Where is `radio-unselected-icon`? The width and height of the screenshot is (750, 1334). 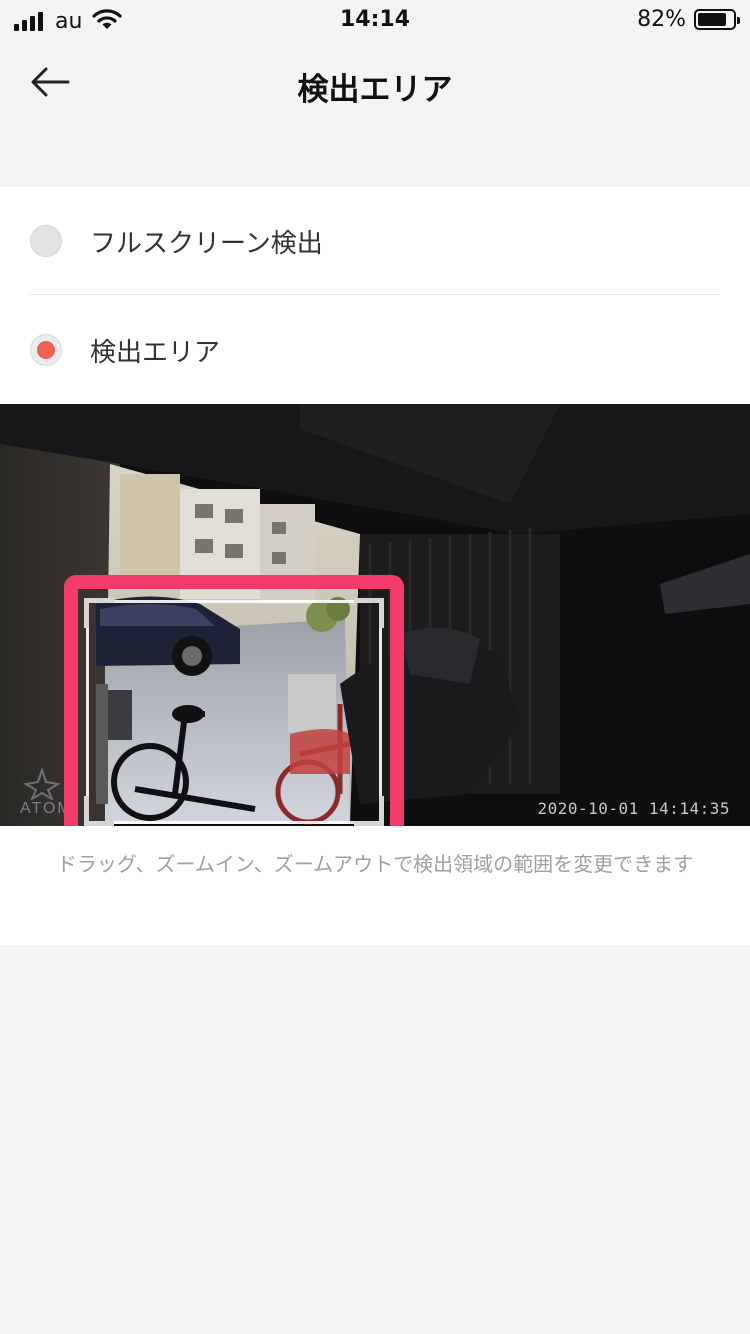
radio-unselected-icon is located at coordinates (46, 241).